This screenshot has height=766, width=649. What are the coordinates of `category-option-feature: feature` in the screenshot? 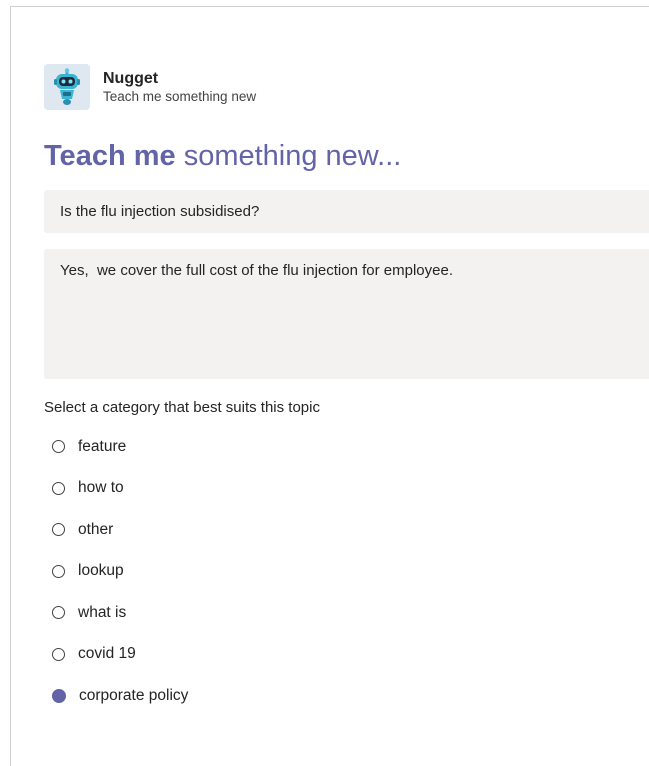 It's located at (116, 447).